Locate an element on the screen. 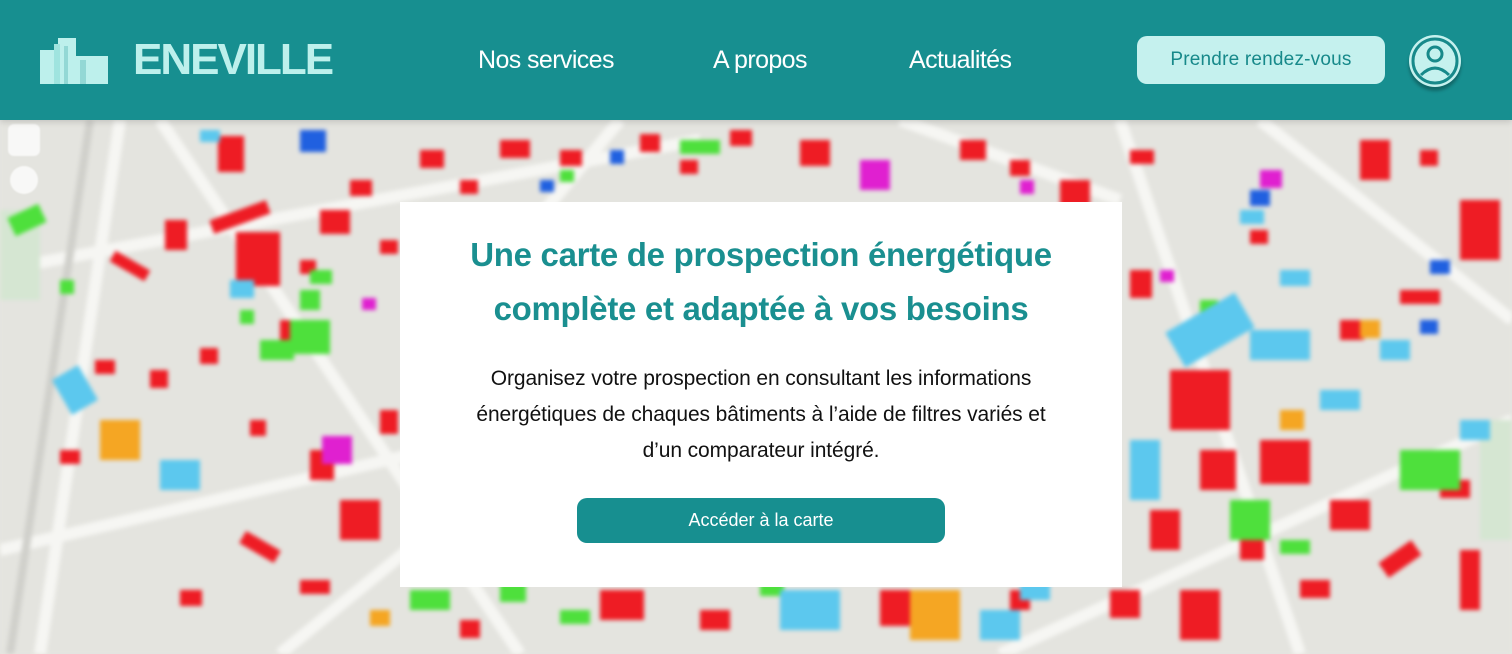 The width and height of the screenshot is (1512, 654). open-map-button: Accéder à la carte is located at coordinates (761, 520).